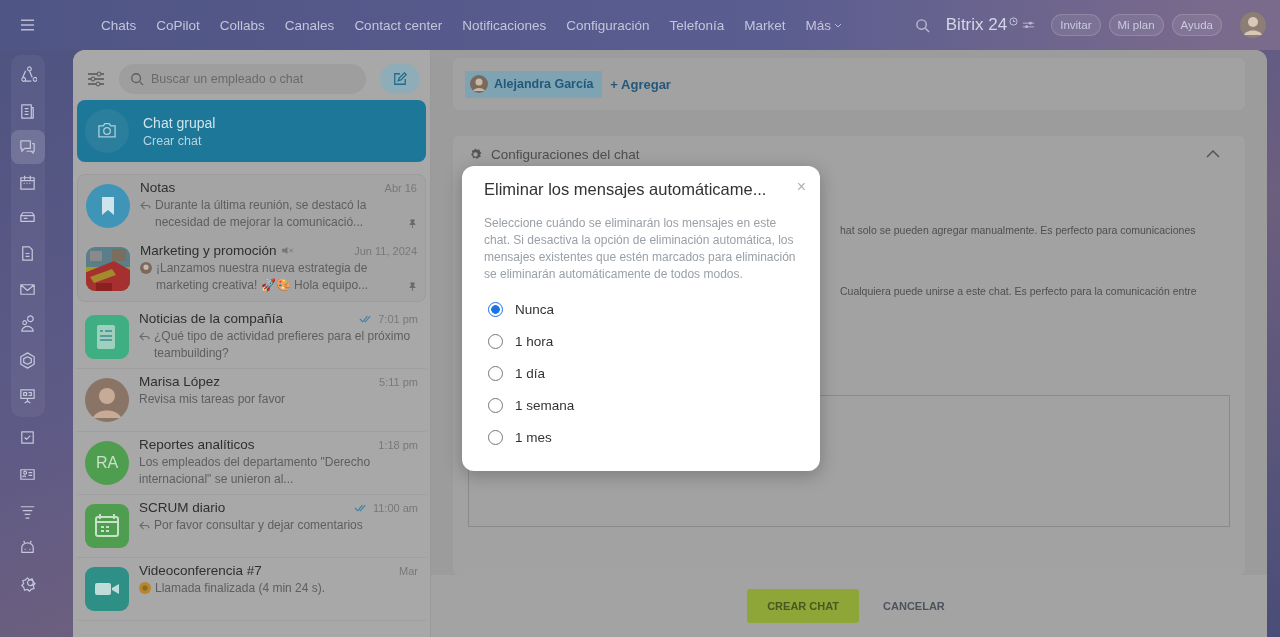 Image resolution: width=1280 pixels, height=637 pixels. I want to click on nav-link: Market, so click(765, 25).